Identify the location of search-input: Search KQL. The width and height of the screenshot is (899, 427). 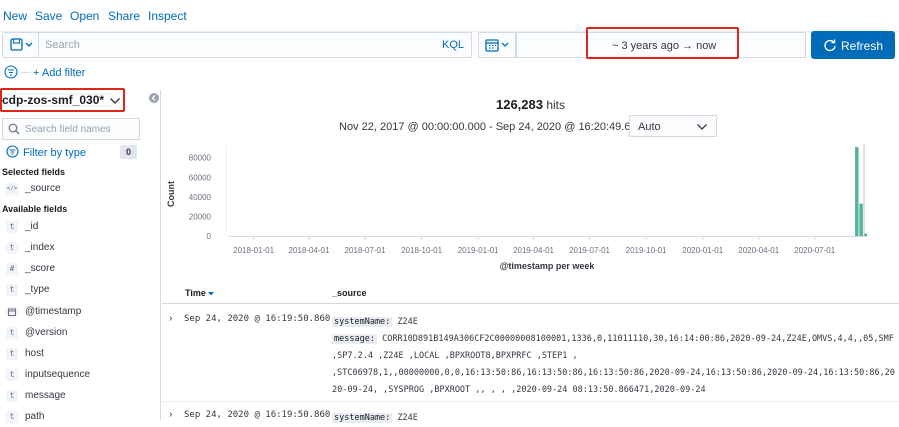
(255, 45).